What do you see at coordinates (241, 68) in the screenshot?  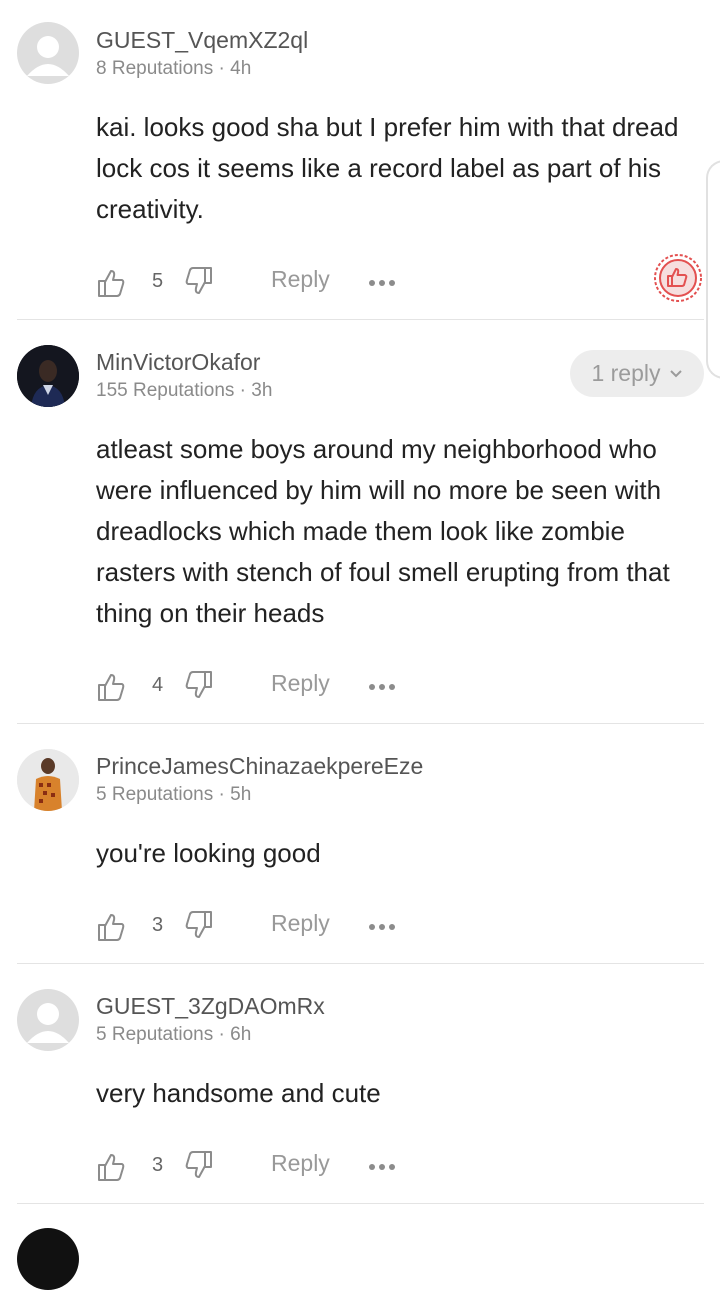 I see `timestamp: 4h` at bounding box center [241, 68].